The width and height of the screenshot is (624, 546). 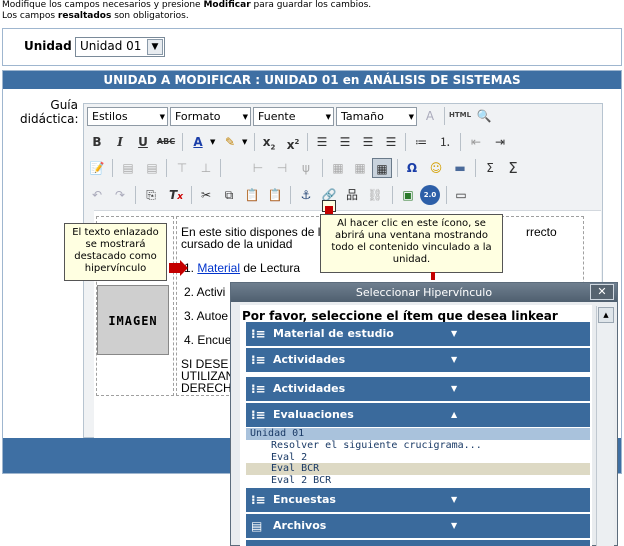 I want to click on media-badge-icon: 2.0, so click(x=430, y=195).